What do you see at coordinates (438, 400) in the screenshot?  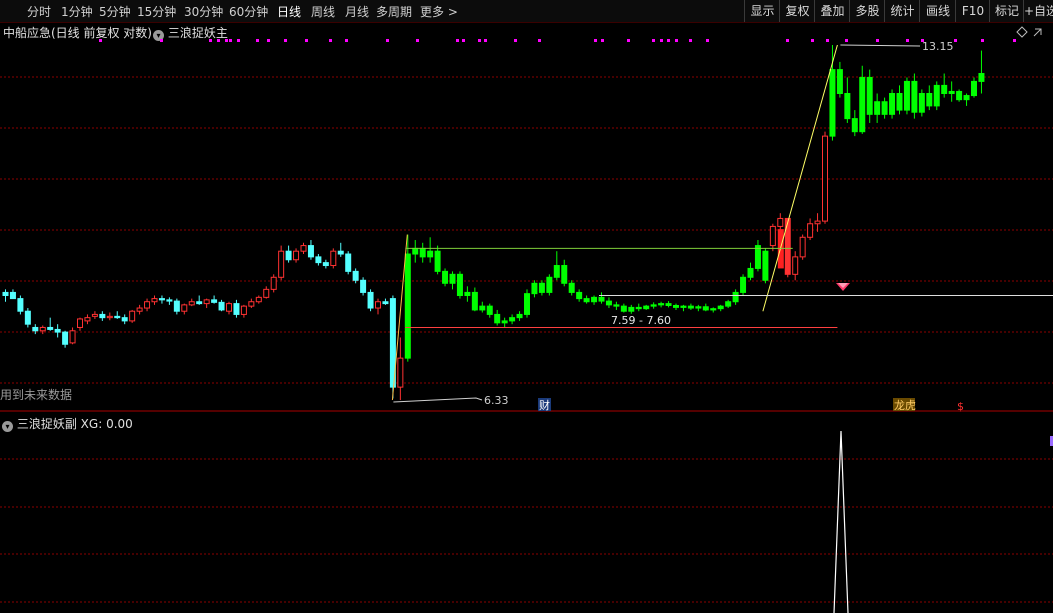 I see `low-price-pointer` at bounding box center [438, 400].